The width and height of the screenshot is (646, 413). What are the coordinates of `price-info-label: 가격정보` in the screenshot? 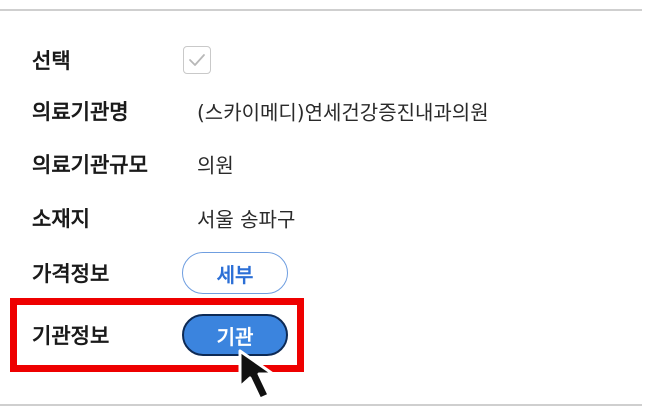 It's located at (71, 274).